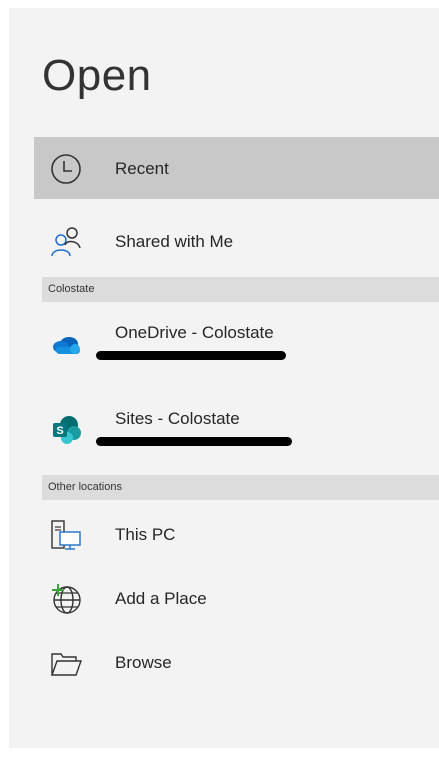 The width and height of the screenshot is (439, 757). Describe the element at coordinates (71, 289) in the screenshot. I see `section-label-colostate: Colostate` at that location.